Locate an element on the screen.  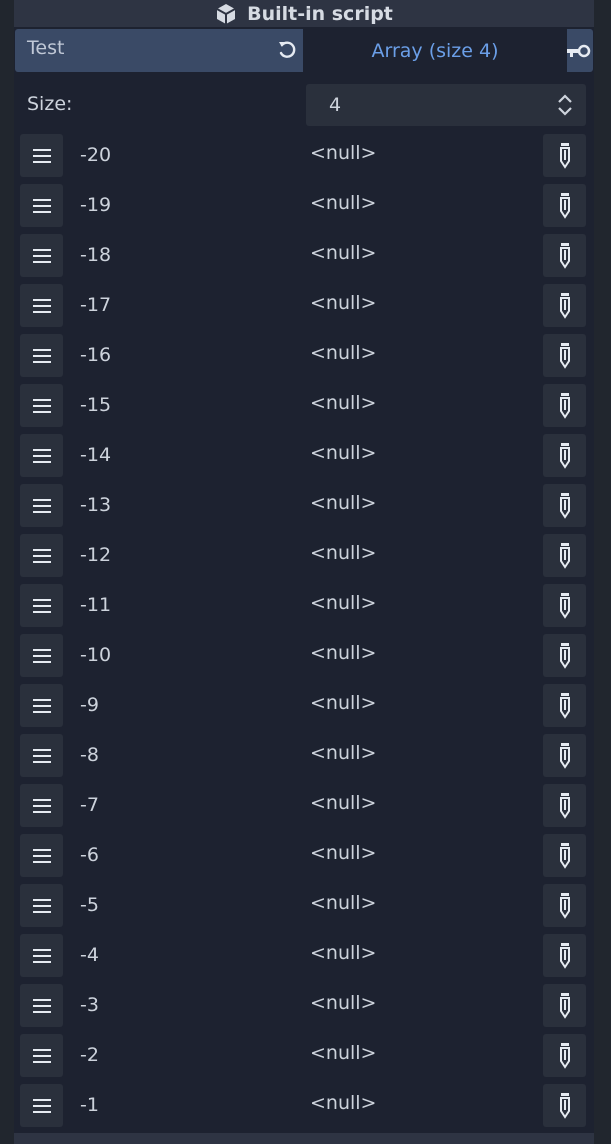
property-row: Test Array (size 4) is located at coordinates (304, 50).